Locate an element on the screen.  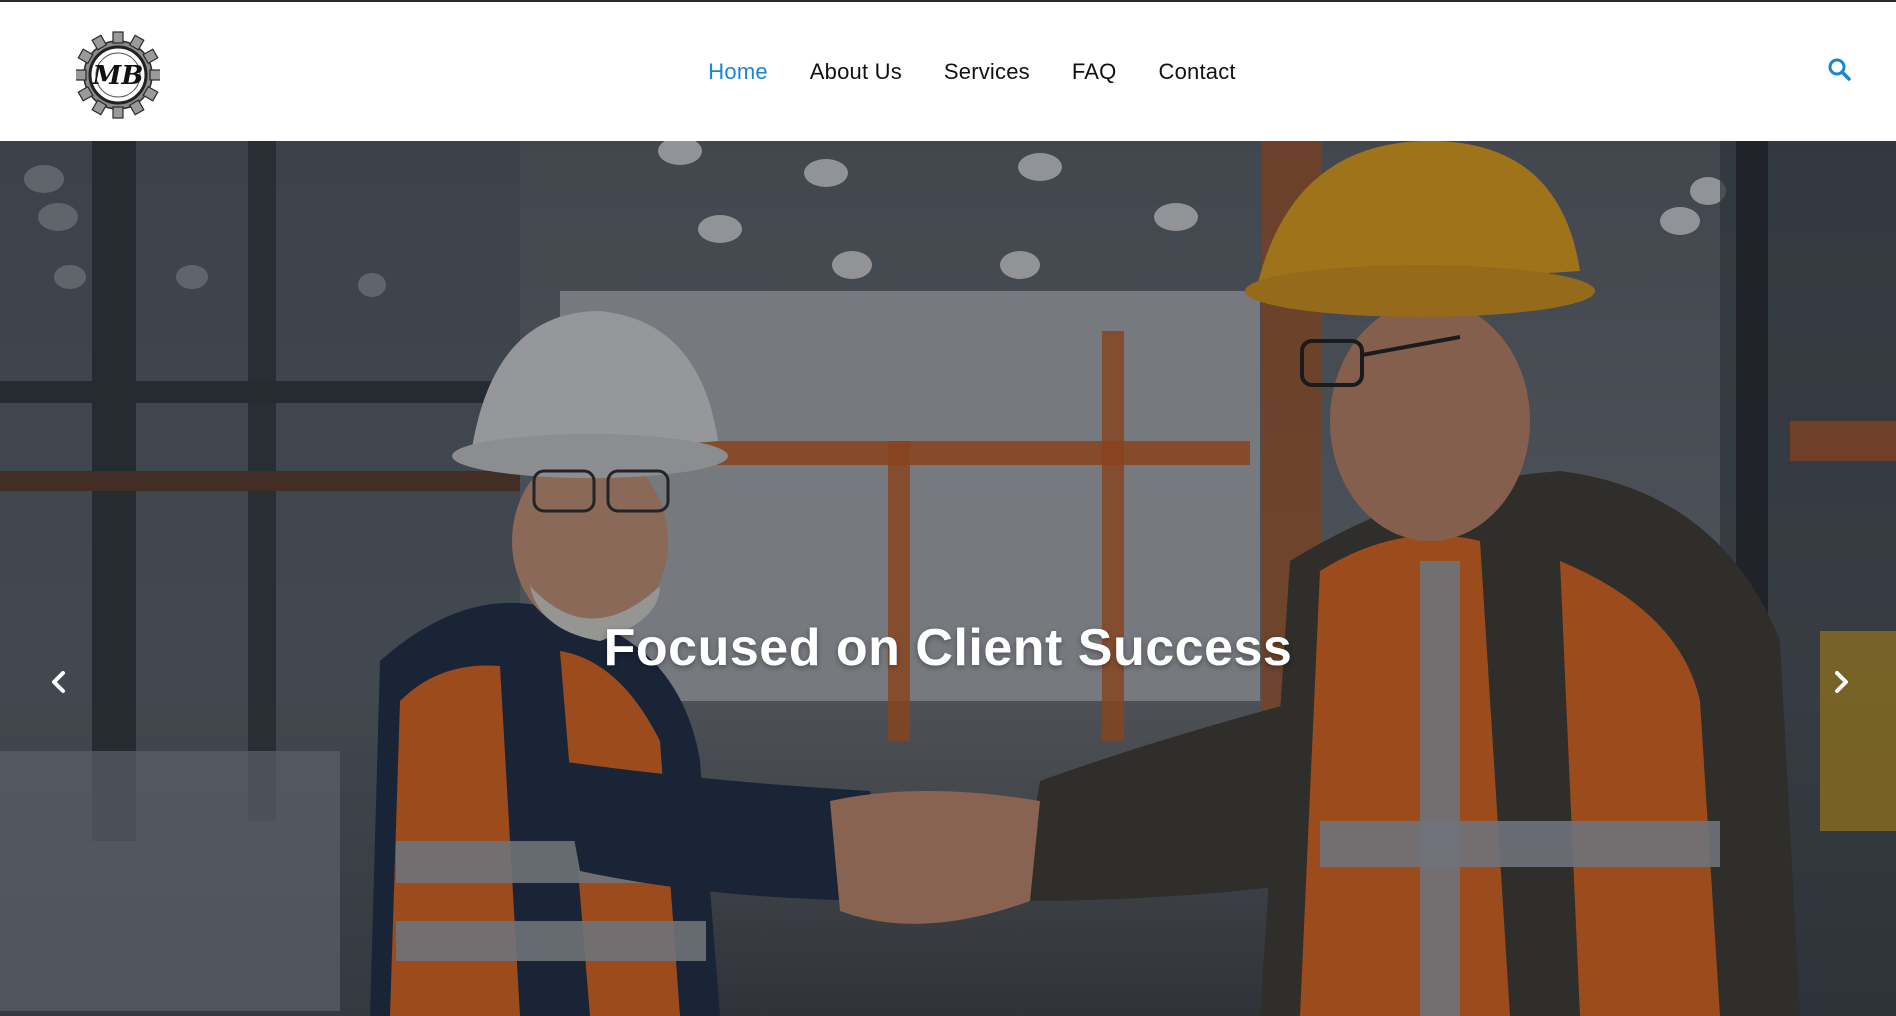
gear-logo-icon: MB is located at coordinates (118, 75).